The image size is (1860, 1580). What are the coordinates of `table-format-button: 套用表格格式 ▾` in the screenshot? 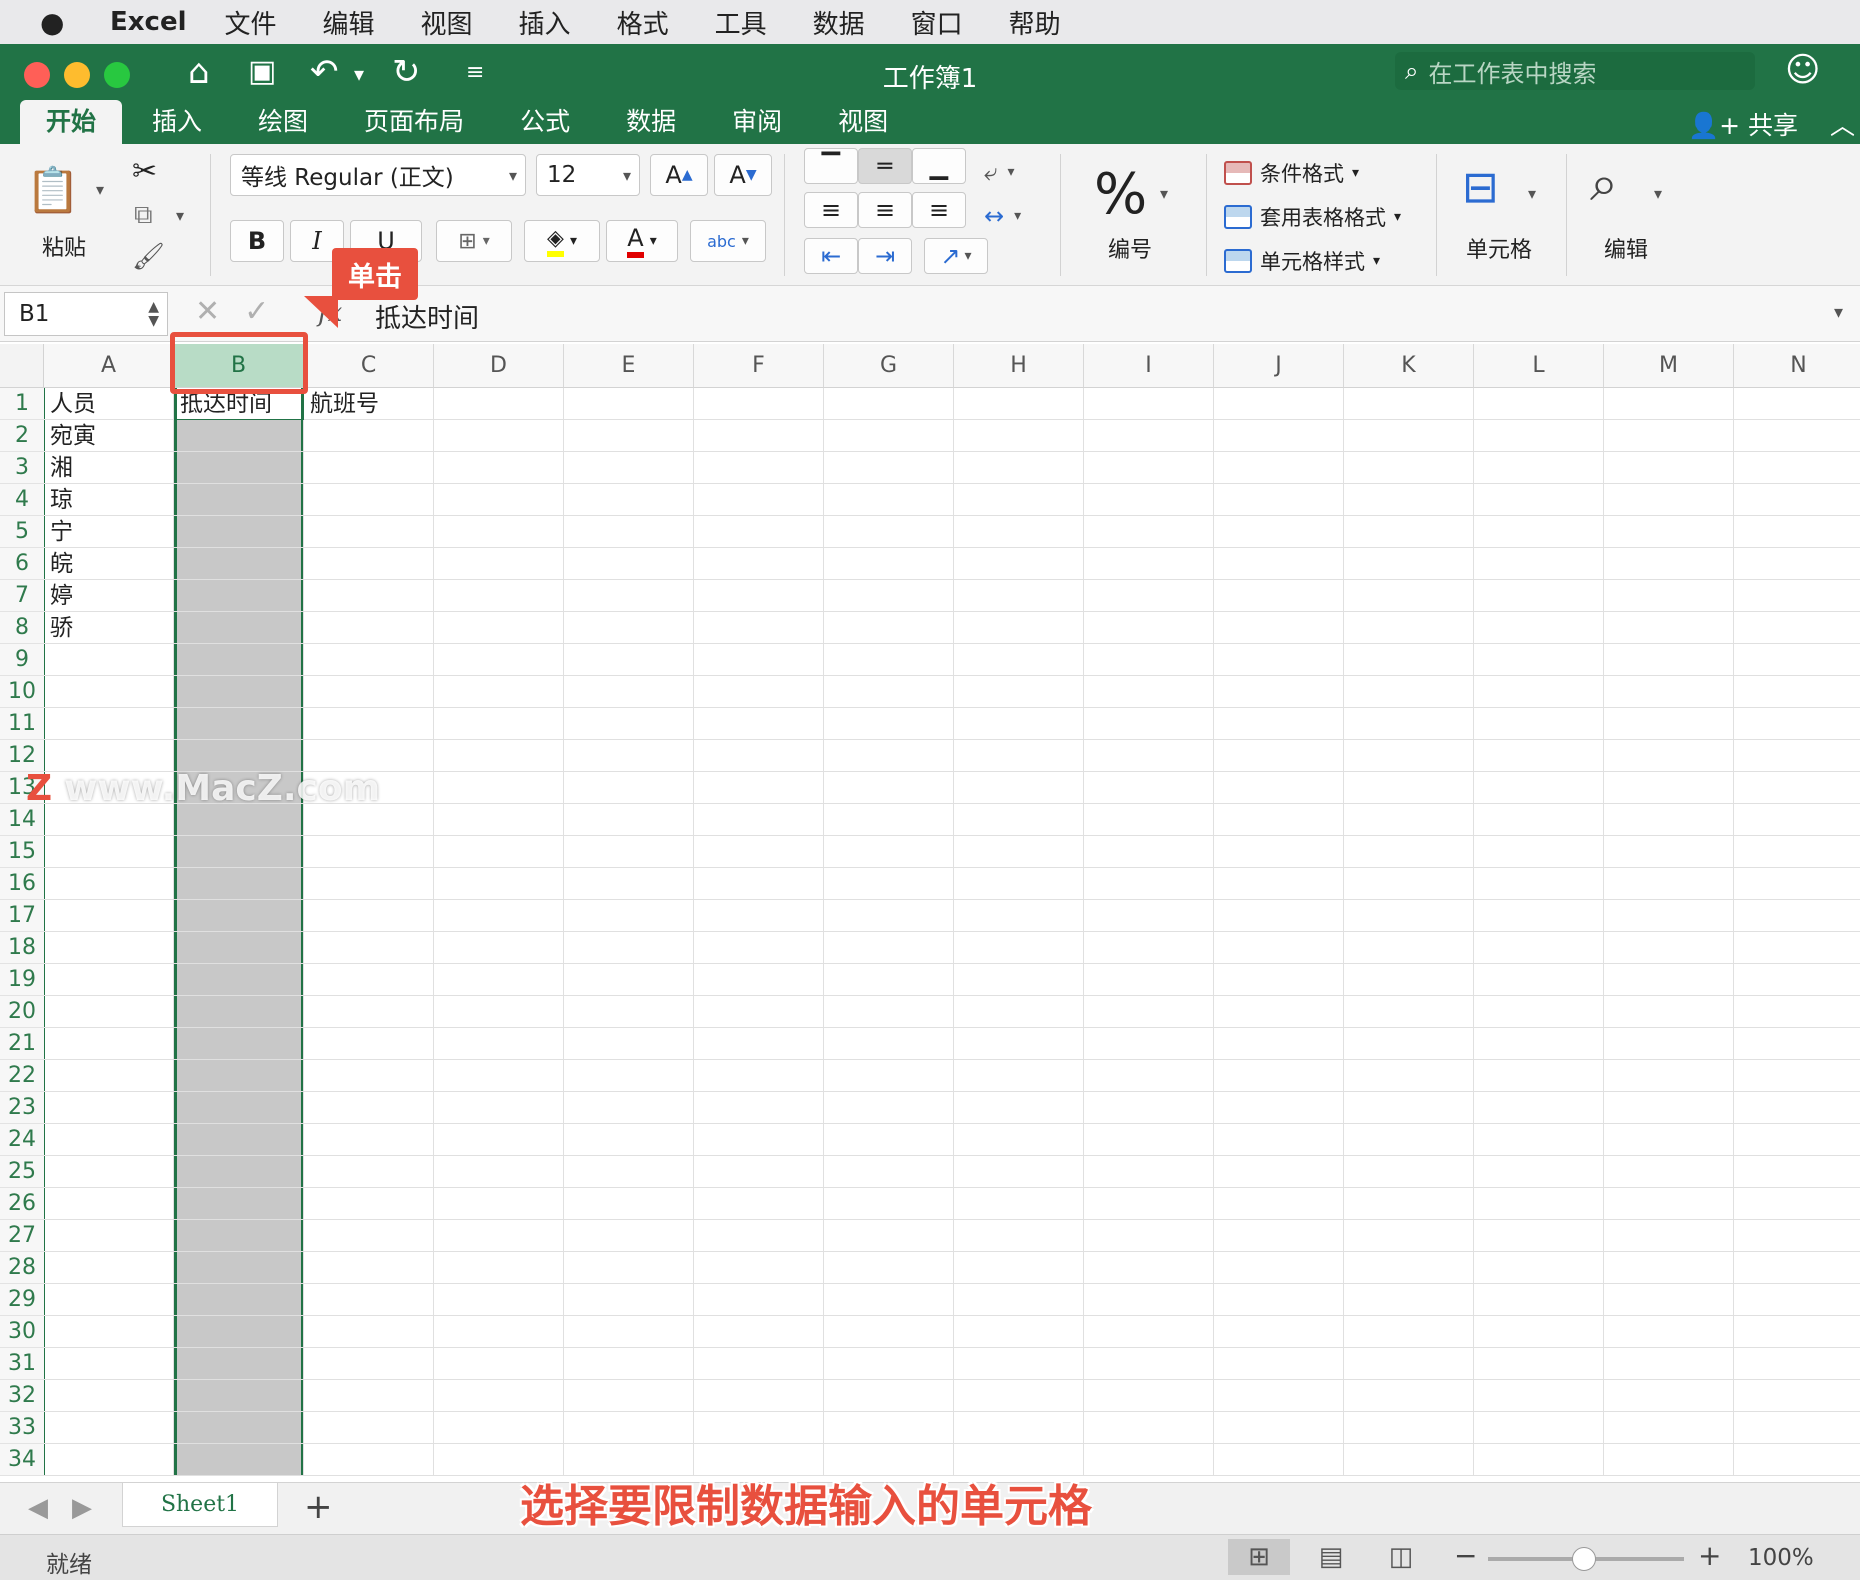 It's located at (1312, 217).